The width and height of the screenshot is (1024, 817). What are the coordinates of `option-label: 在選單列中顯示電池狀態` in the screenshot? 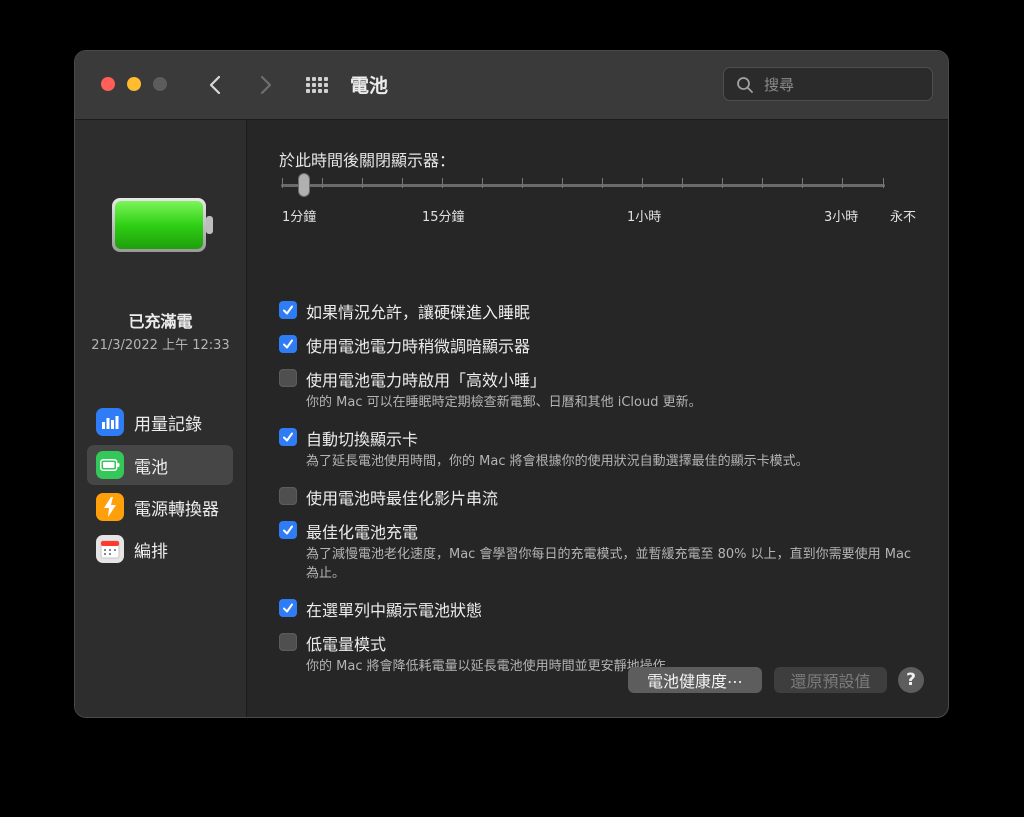 It's located at (394, 609).